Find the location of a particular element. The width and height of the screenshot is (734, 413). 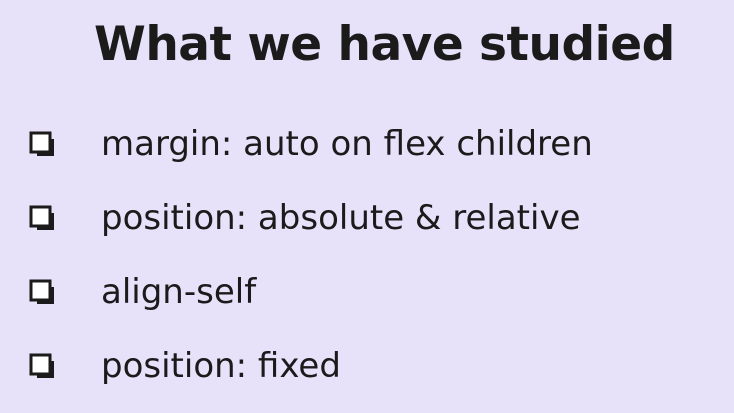

list-item-label: position: absolute & relative is located at coordinates (341, 218).